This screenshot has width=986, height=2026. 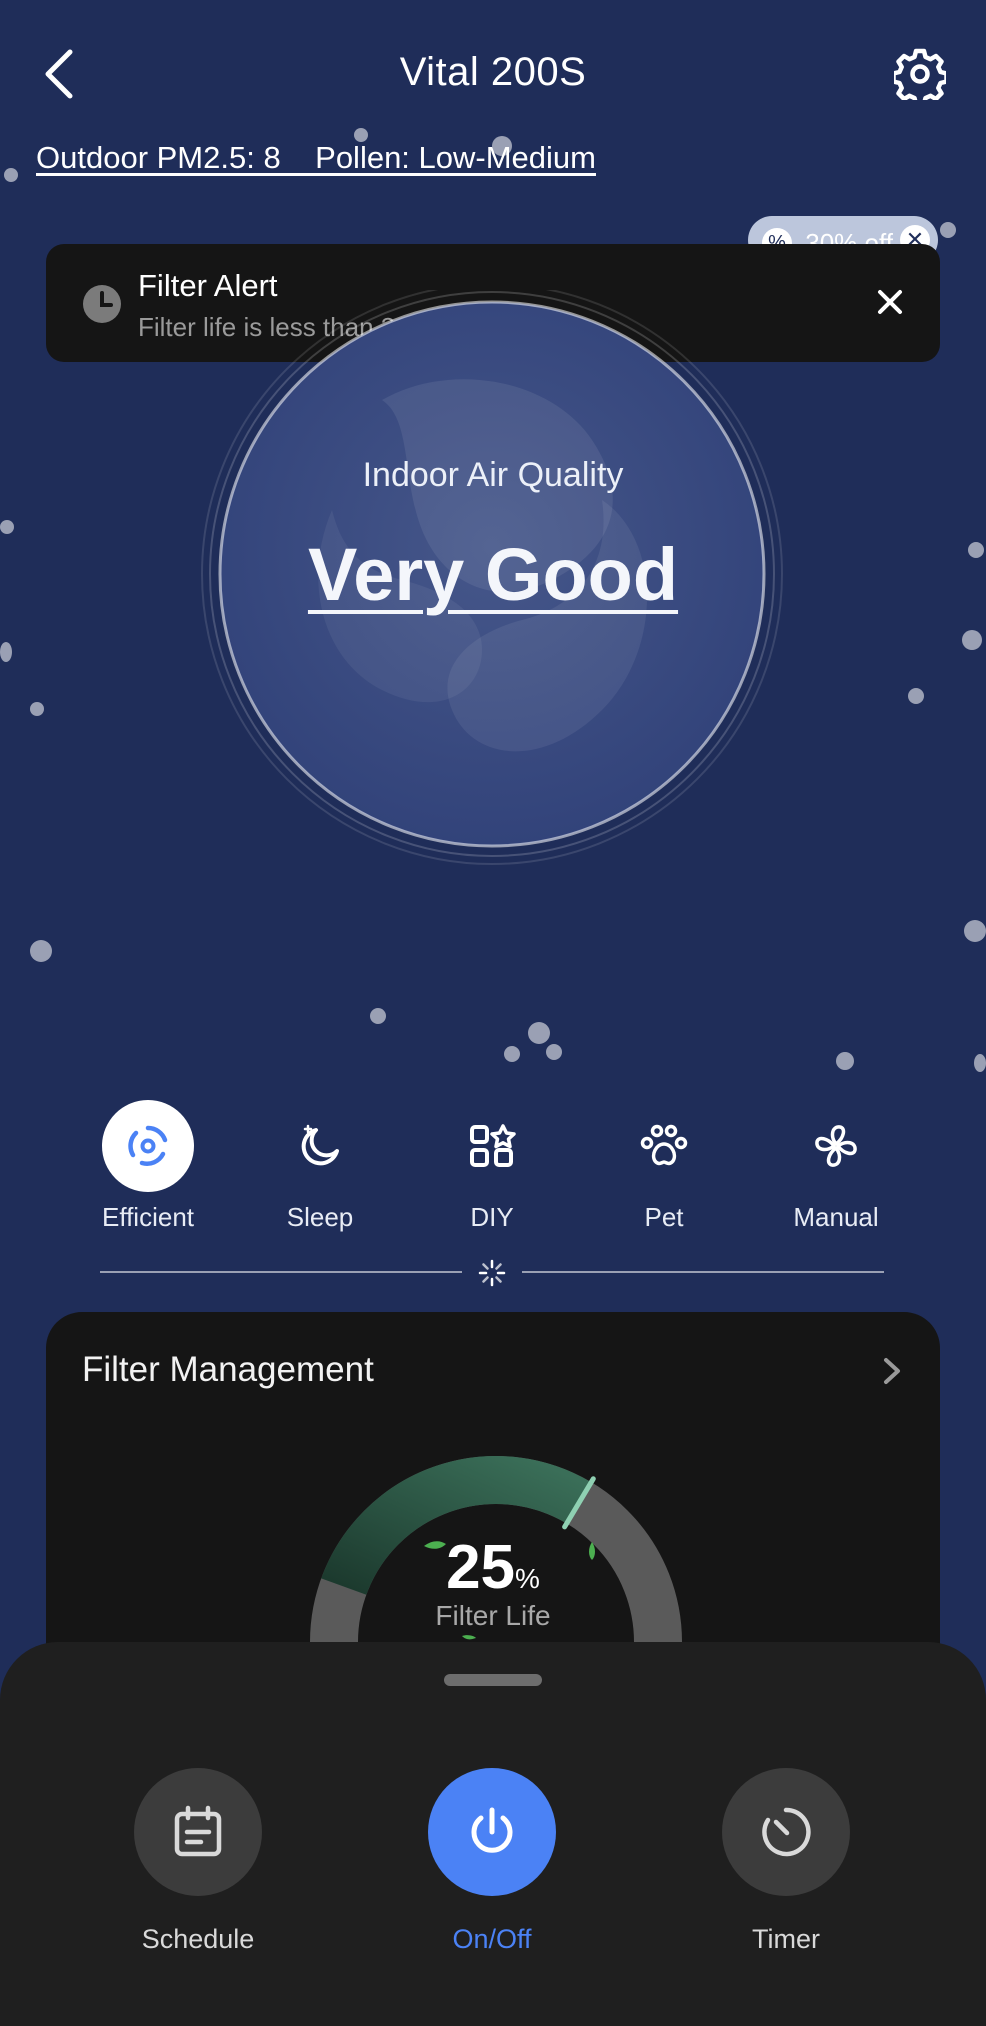 I want to click on air-quality-label: Indoor Air Quality, so click(x=493, y=475).